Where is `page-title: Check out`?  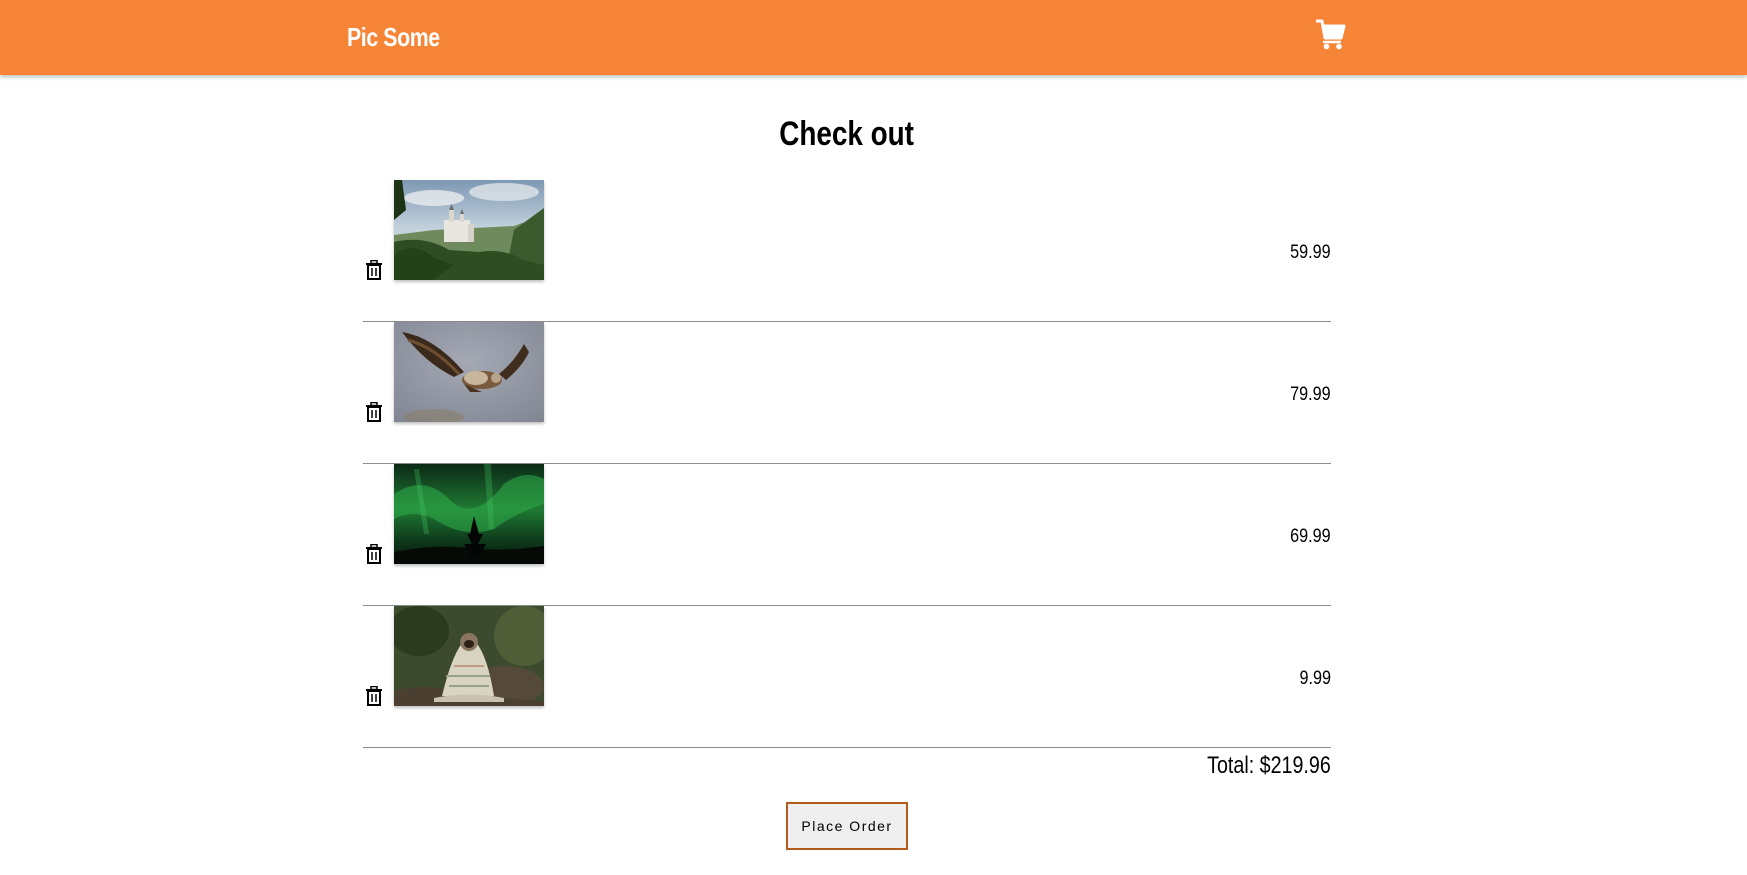
page-title: Check out is located at coordinates (846, 134).